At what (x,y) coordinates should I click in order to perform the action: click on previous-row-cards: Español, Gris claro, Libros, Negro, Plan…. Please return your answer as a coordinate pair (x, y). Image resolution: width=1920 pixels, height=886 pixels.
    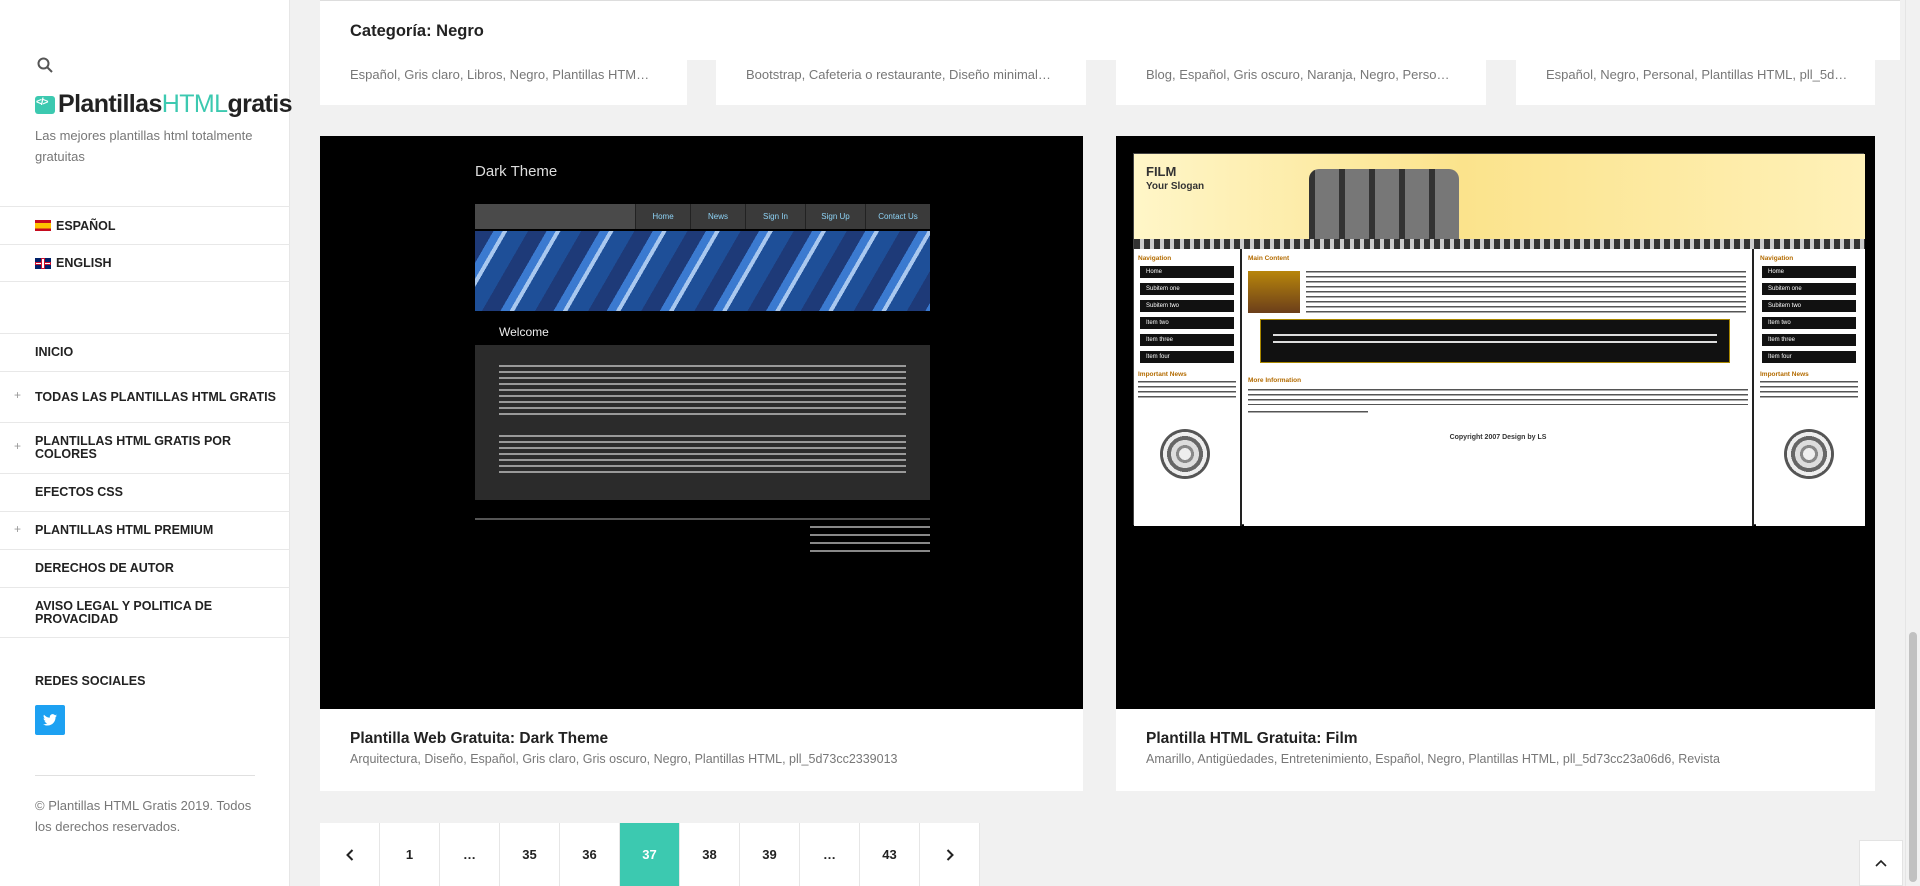
    Looking at the image, I should click on (1097, 80).